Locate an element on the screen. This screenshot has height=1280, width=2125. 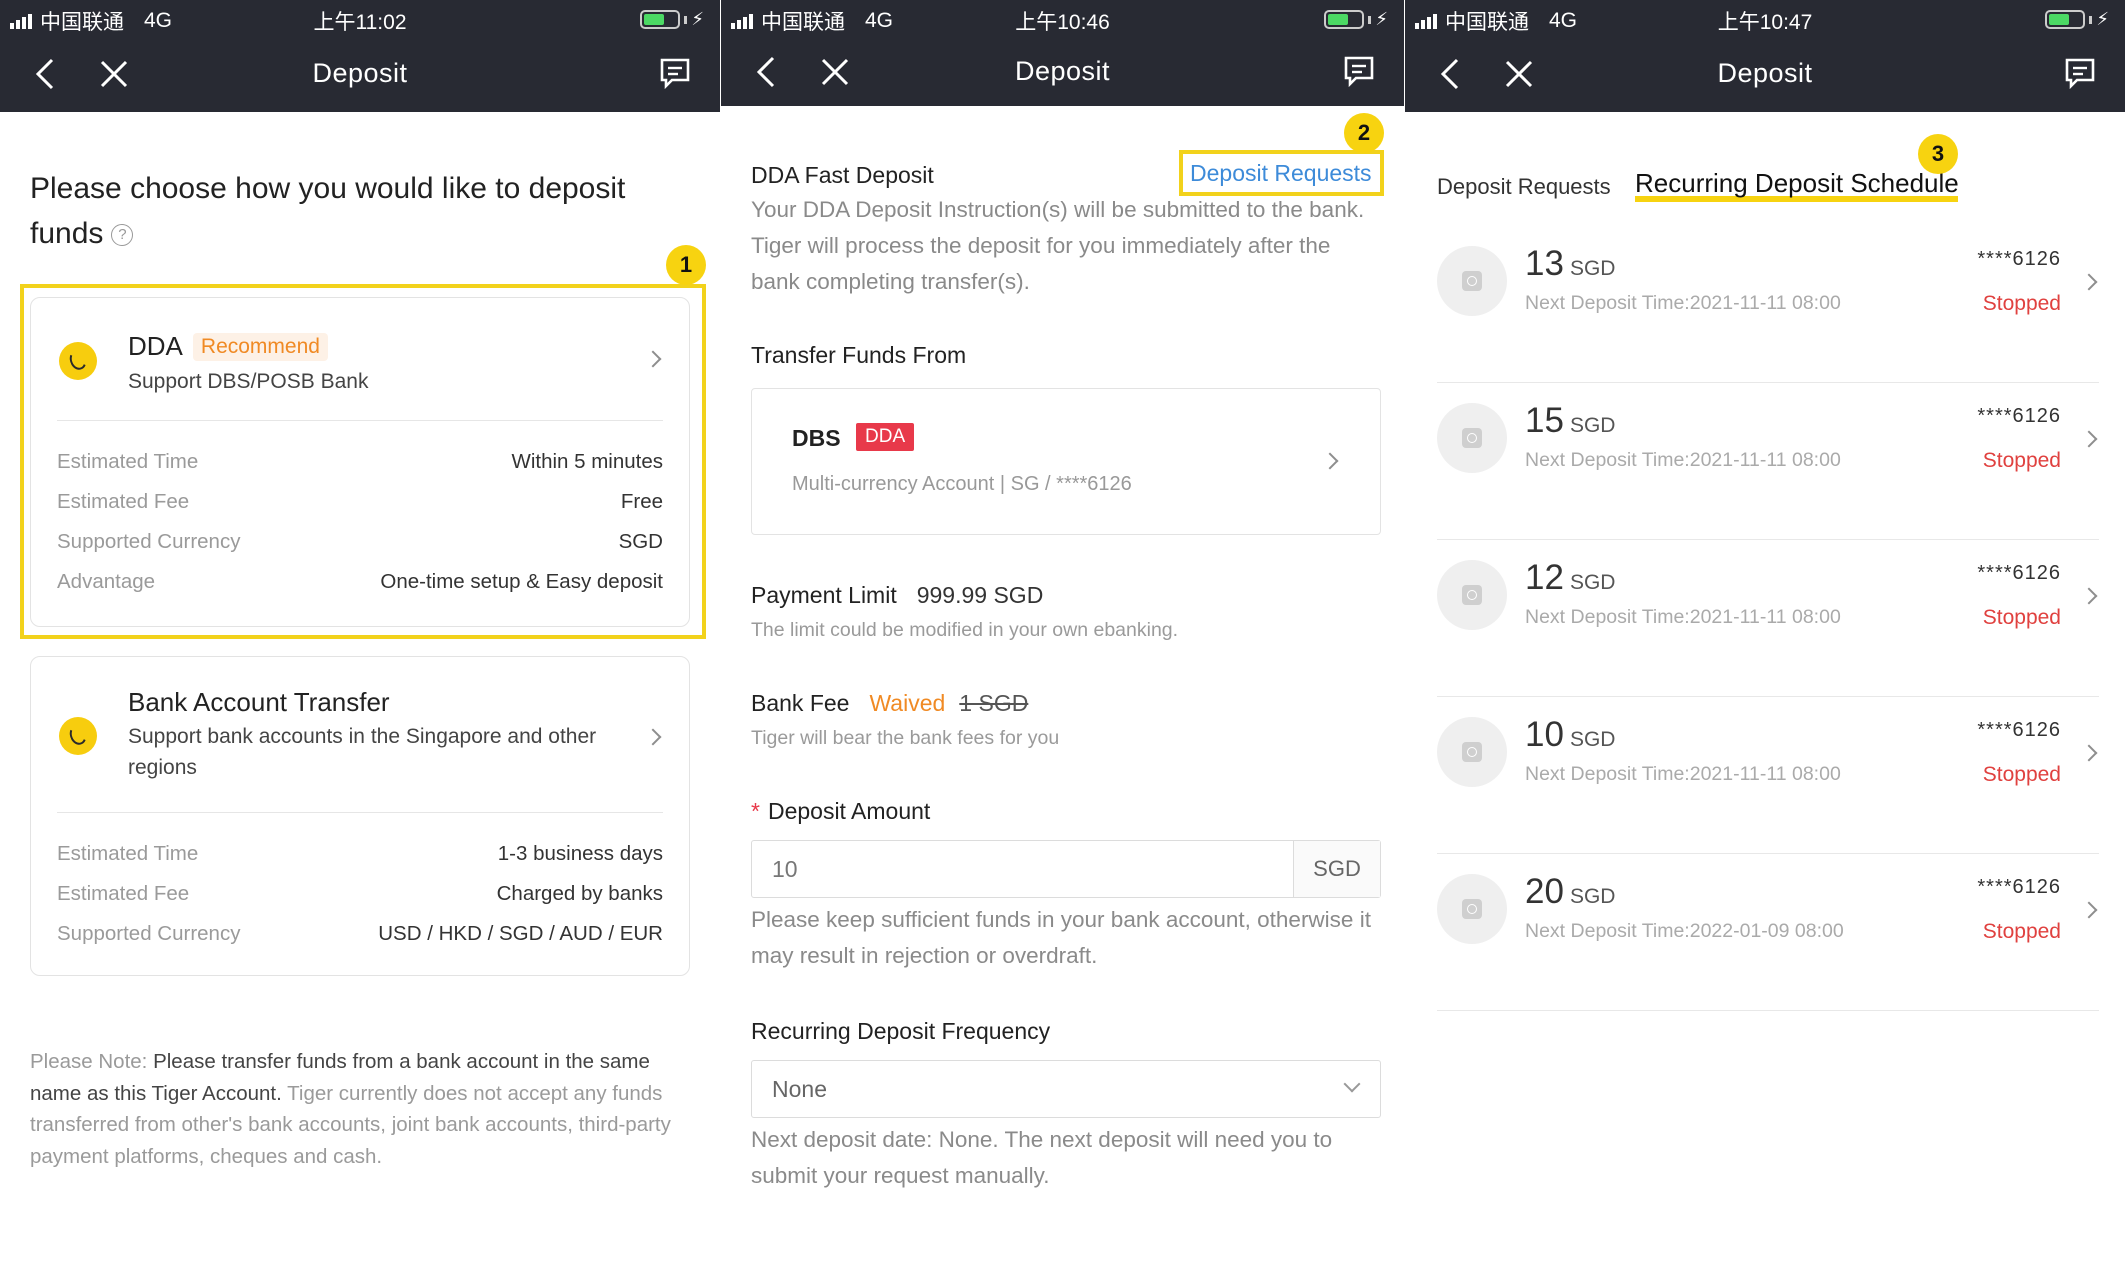
method-title-dda: DDA Recommend is located at coordinates (228, 346).